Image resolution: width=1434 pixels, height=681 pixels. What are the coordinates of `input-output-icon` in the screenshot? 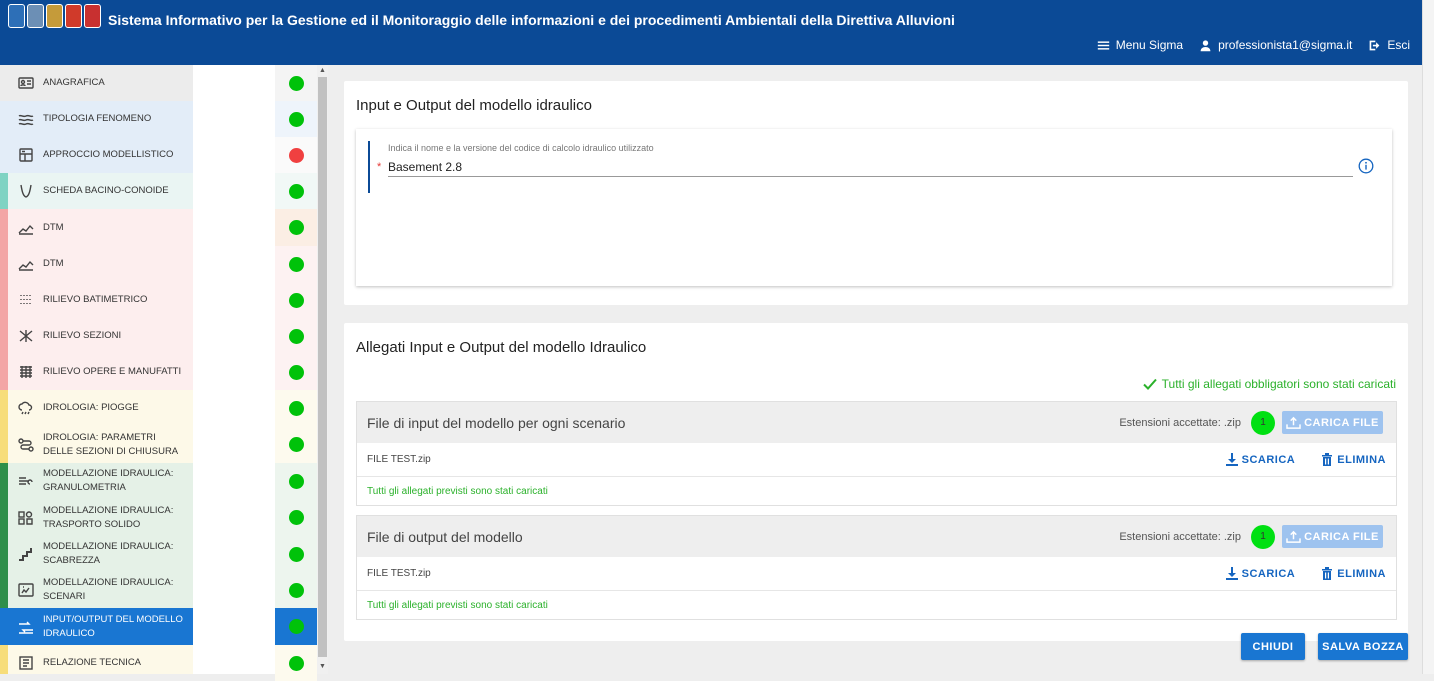 It's located at (26, 627).